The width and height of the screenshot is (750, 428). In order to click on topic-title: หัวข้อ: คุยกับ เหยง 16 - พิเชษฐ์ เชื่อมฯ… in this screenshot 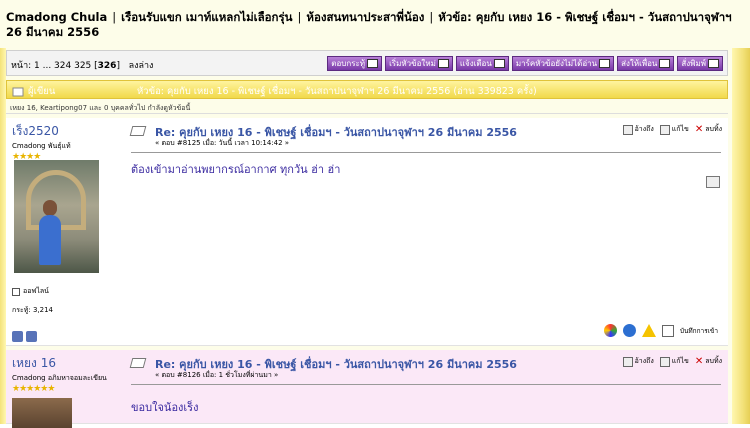, I will do `click(337, 91)`.